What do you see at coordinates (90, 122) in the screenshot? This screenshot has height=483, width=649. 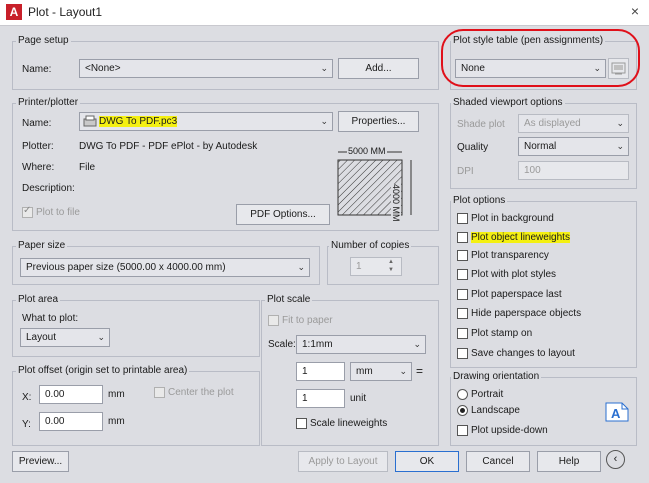 I see `plotter-icon` at bounding box center [90, 122].